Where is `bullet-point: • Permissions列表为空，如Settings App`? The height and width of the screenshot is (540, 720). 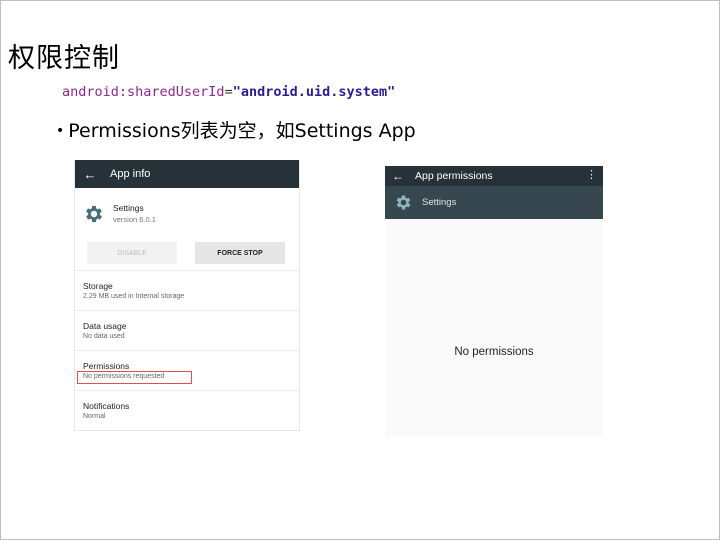 bullet-point: • Permissions列表为空，如Settings App is located at coordinates (236, 129).